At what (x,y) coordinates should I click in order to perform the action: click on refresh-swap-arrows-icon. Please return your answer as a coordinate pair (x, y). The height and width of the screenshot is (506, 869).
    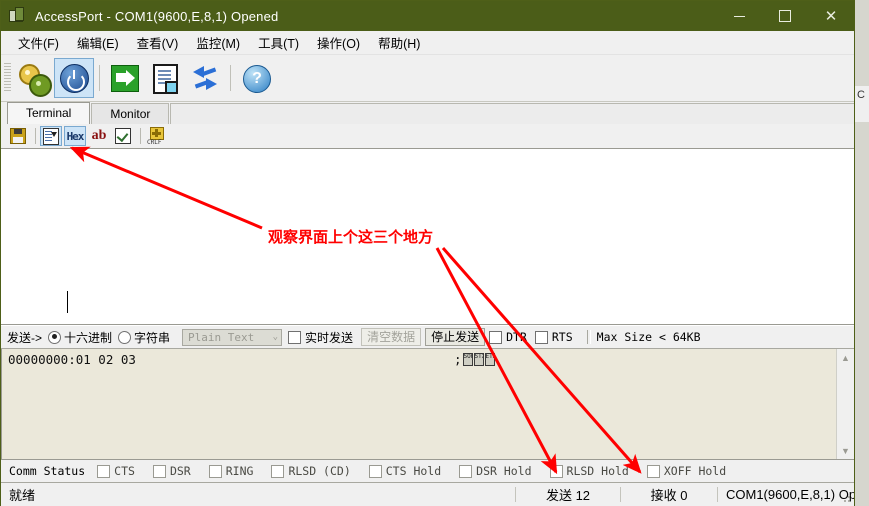
    Looking at the image, I should click on (205, 78).